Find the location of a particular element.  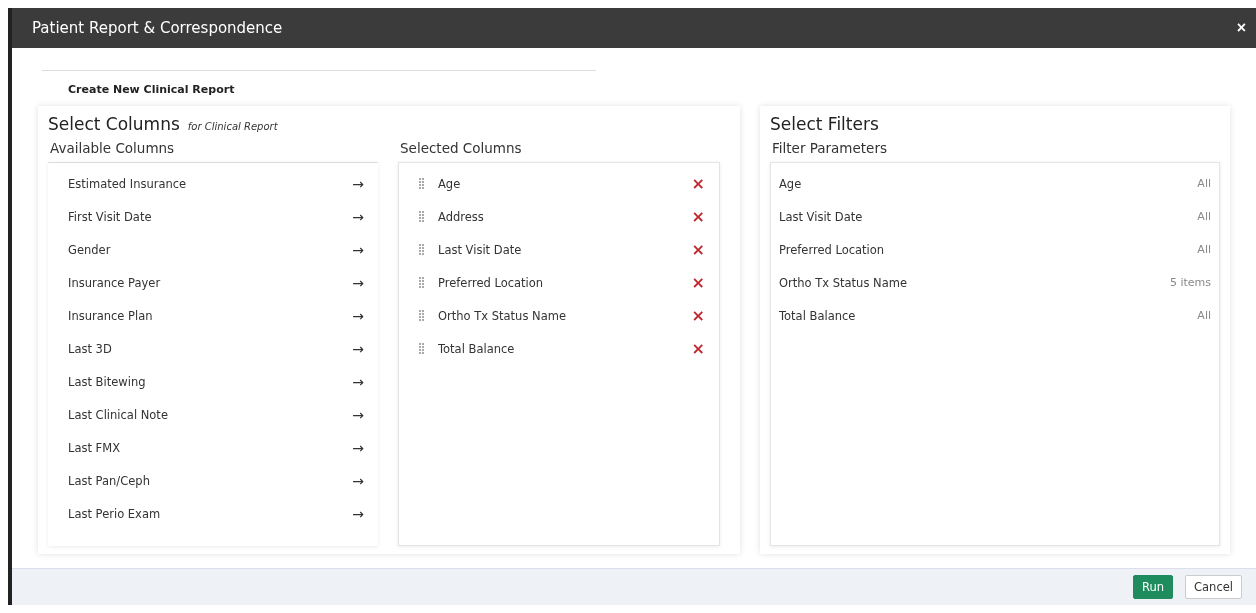

column-name: Last 3D is located at coordinates (210, 348).